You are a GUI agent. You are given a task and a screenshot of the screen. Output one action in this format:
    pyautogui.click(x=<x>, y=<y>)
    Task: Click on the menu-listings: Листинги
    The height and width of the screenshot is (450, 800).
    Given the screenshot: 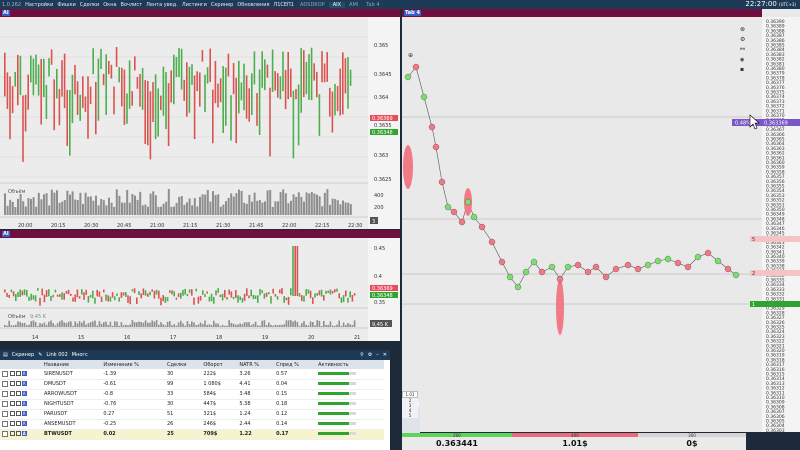 What is the action you would take?
    pyautogui.click(x=194, y=5)
    